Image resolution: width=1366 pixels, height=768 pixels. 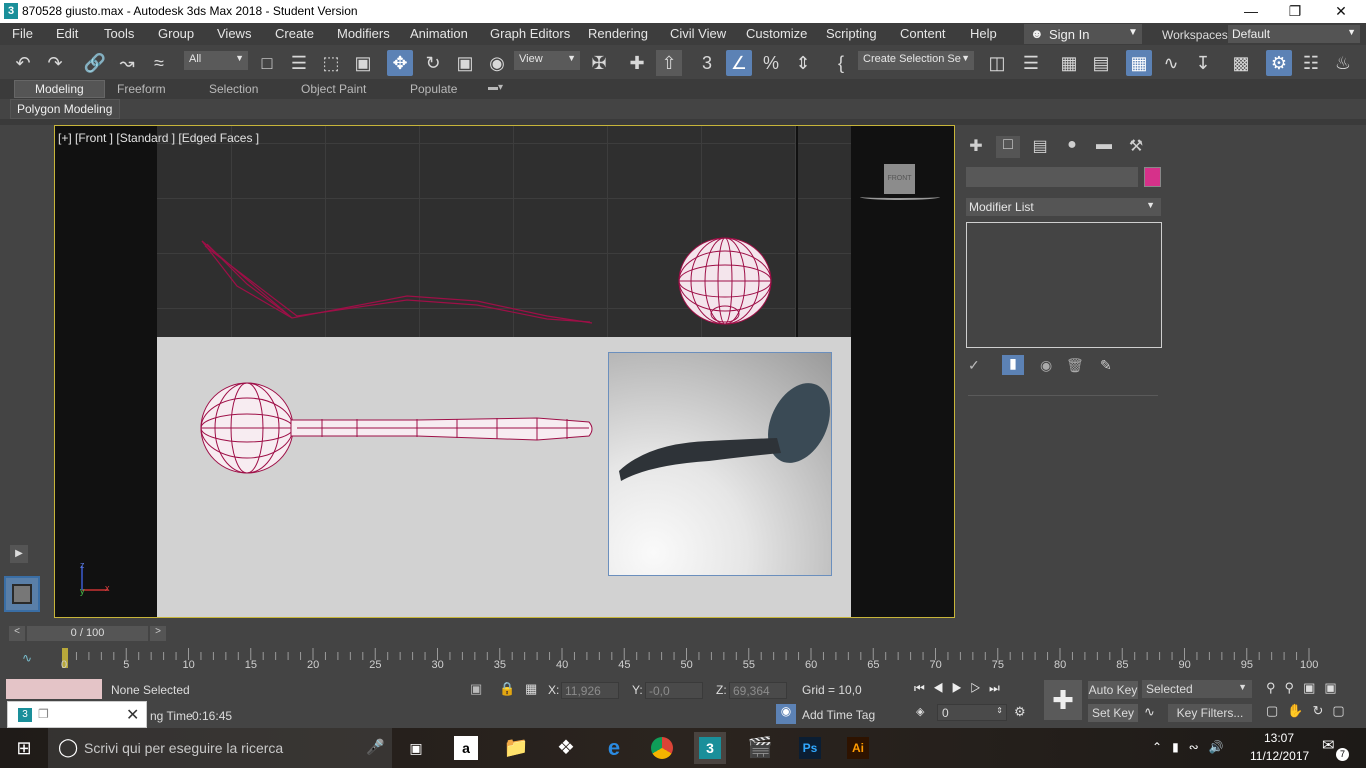 I want to click on illustrator-icon: Ai, so click(x=858, y=748).